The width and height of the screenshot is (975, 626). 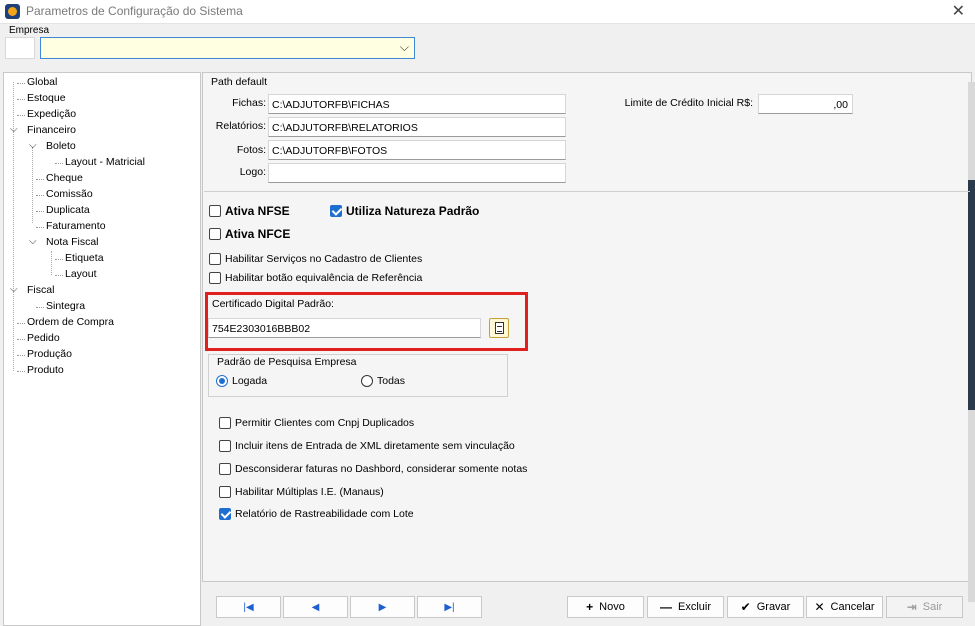 I want to click on logo-path-field, so click(x=417, y=173).